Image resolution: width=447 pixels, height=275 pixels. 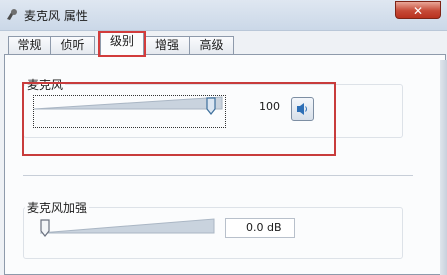 I want to click on window-title: 麦克风 属性, so click(x=56, y=16).